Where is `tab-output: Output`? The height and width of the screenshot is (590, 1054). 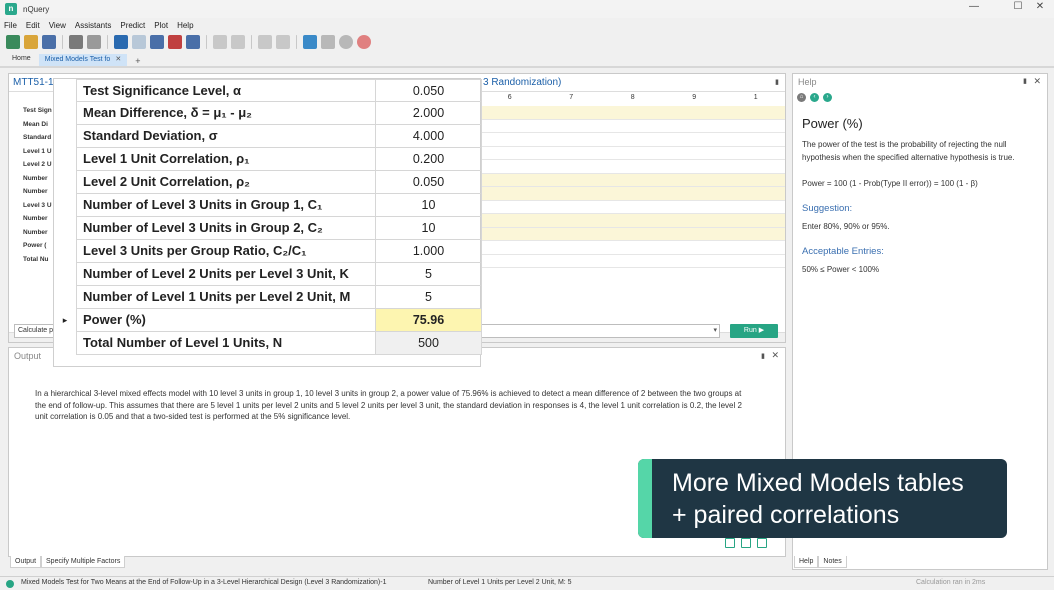
tab-output: Output is located at coordinates (26, 562).